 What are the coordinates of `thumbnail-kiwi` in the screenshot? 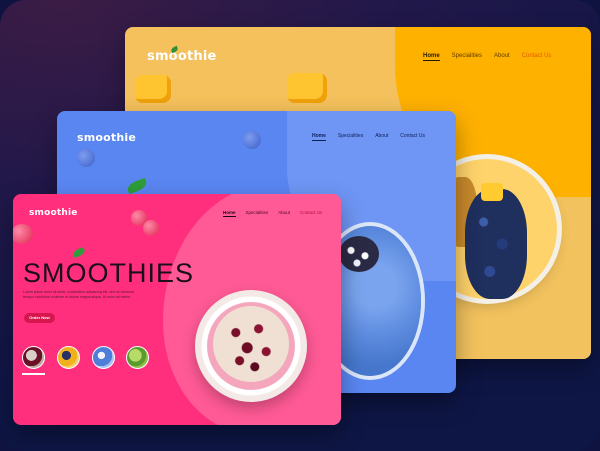 It's located at (137, 357).